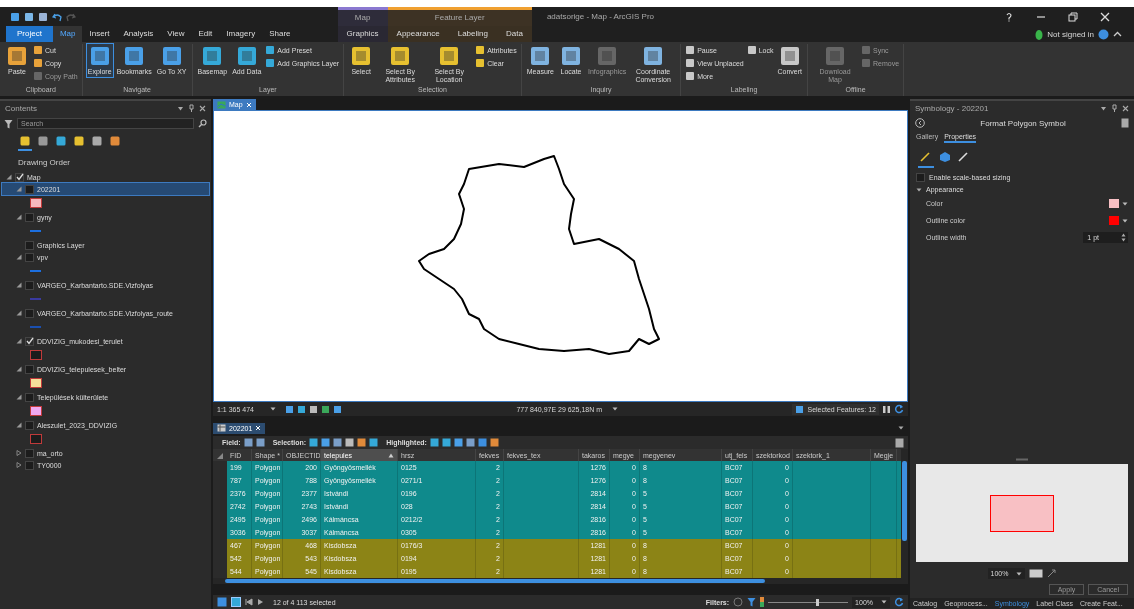 The height and width of the screenshot is (609, 1134). I want to click on ribbon-tab: Graphics, so click(362, 34).